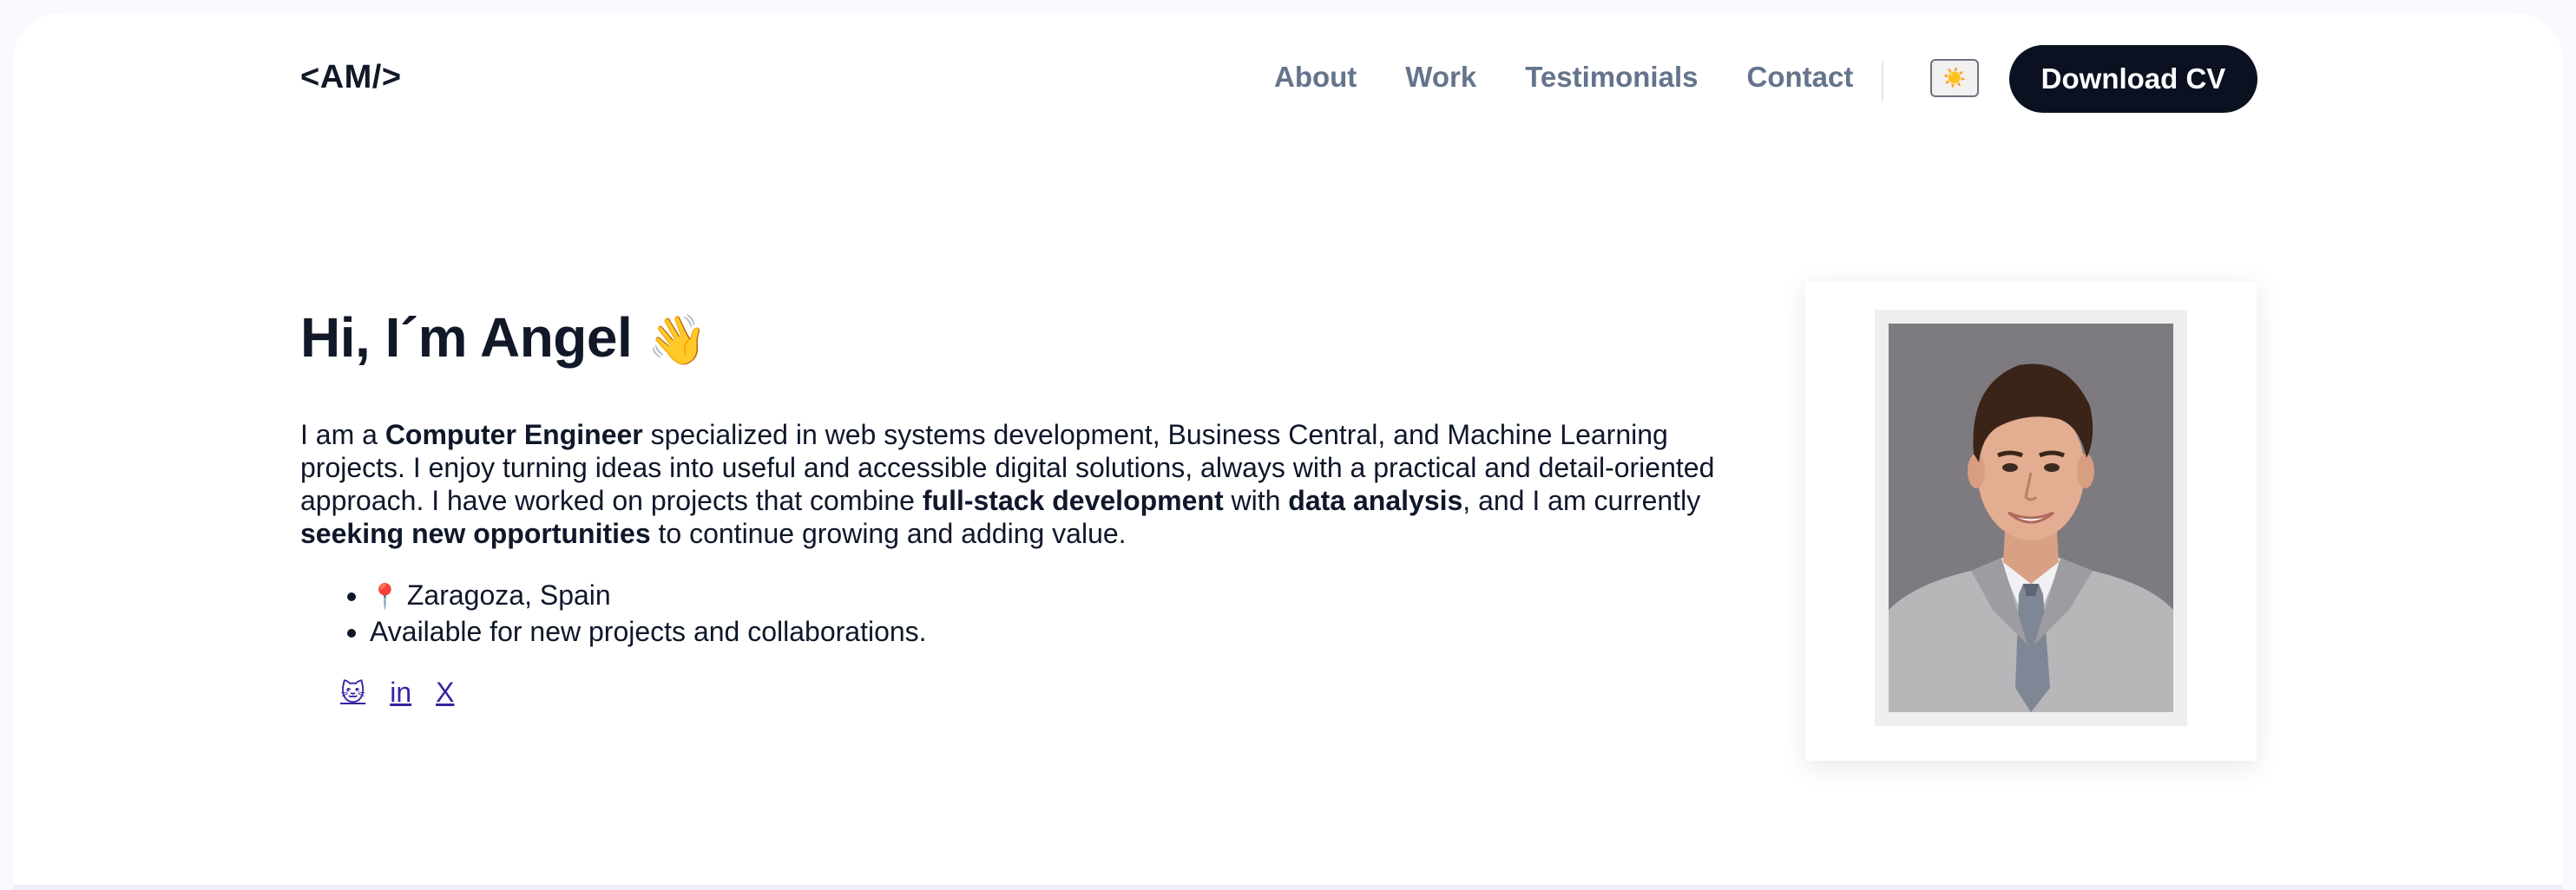 The image size is (2576, 890). I want to click on nav-about: About, so click(1316, 77).